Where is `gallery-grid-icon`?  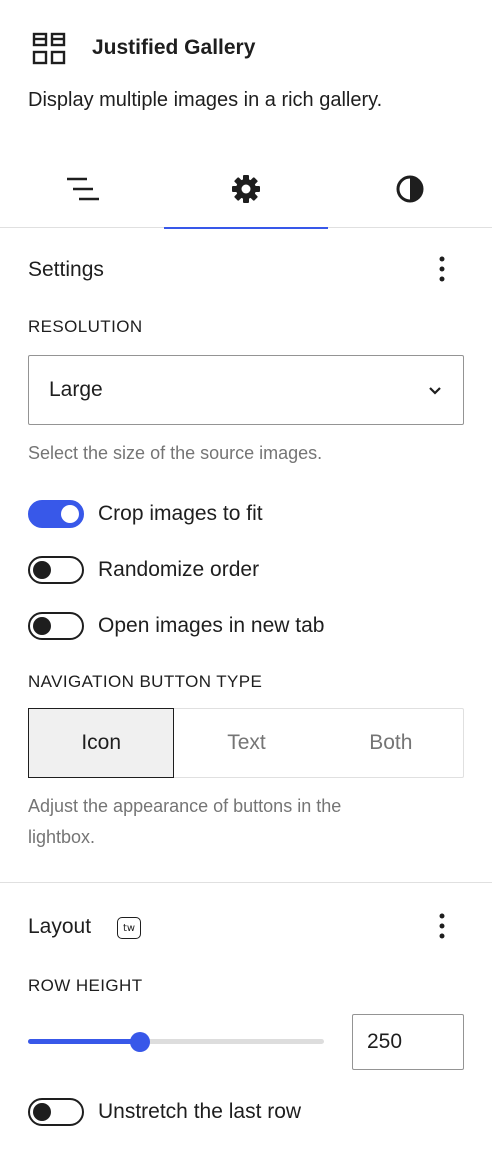 gallery-grid-icon is located at coordinates (49, 49).